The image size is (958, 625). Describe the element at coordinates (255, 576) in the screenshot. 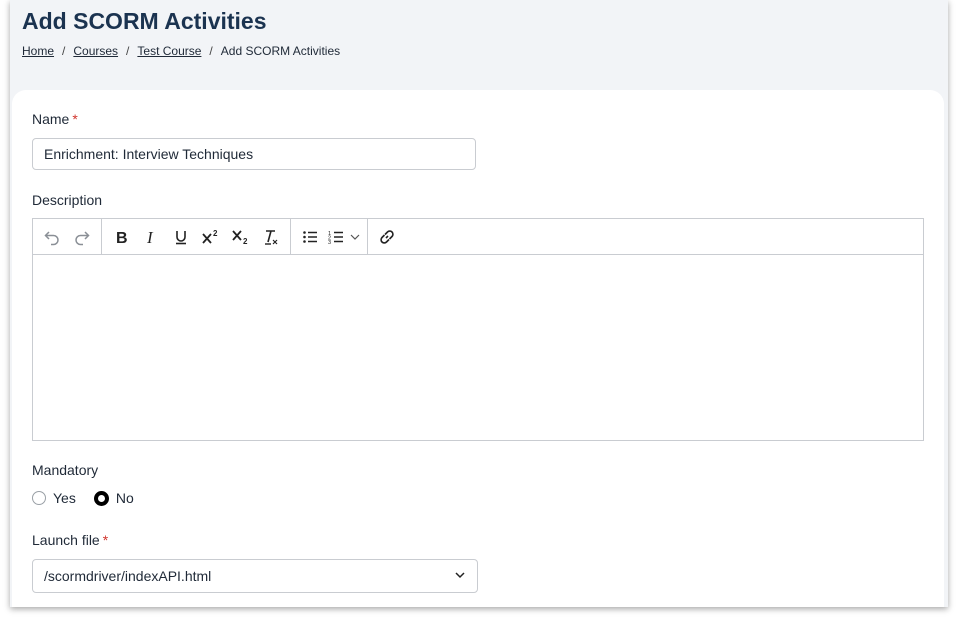

I see `launch-file-select: /scormdriver/indexAPI.html` at that location.